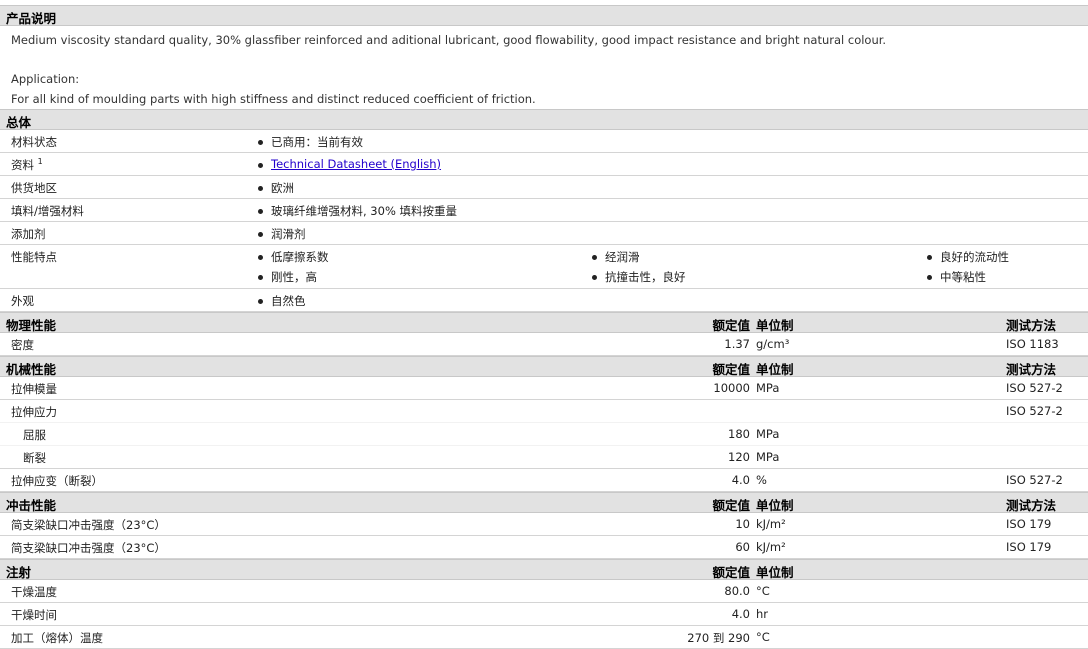 The width and height of the screenshot is (1088, 649). What do you see at coordinates (739, 457) in the screenshot?
I see `property-value: 120` at bounding box center [739, 457].